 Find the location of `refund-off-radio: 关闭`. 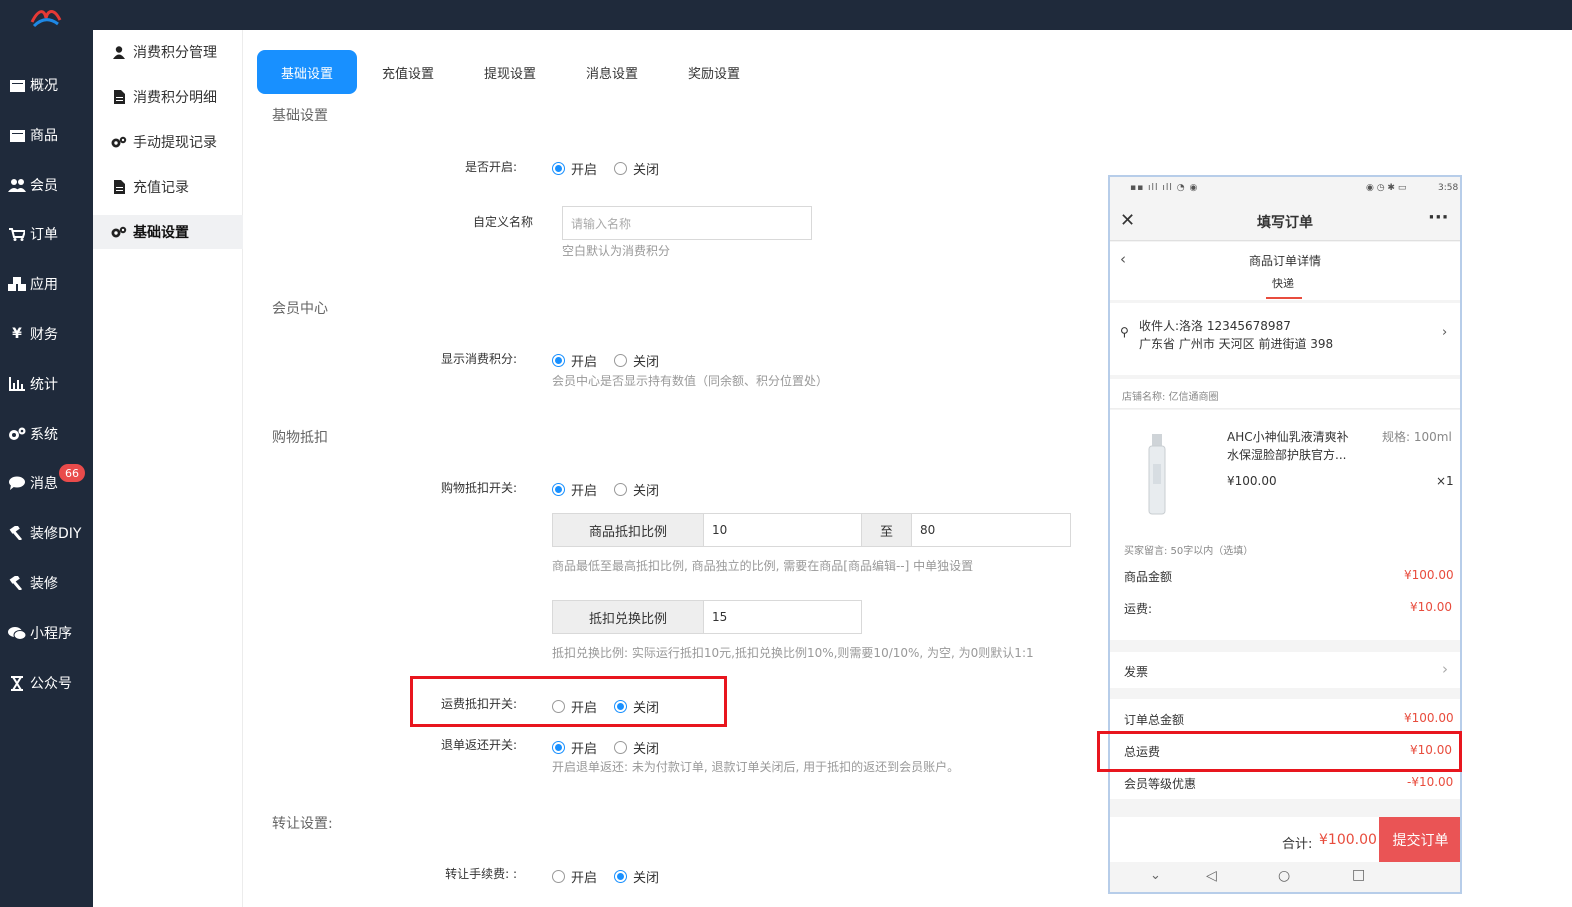

refund-off-radio: 关闭 is located at coordinates (636, 747).